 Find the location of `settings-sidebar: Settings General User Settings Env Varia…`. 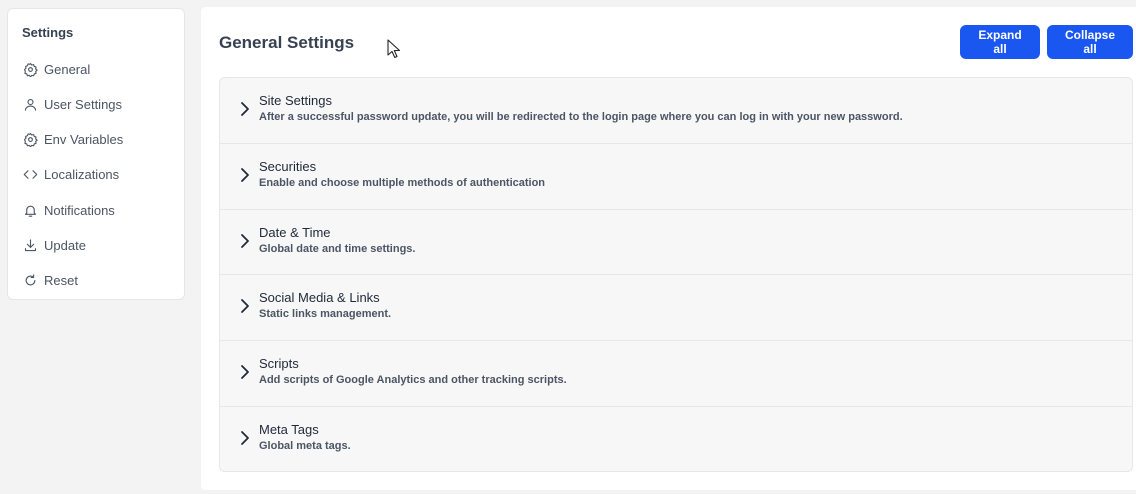

settings-sidebar: Settings General User Settings Env Varia… is located at coordinates (96, 154).